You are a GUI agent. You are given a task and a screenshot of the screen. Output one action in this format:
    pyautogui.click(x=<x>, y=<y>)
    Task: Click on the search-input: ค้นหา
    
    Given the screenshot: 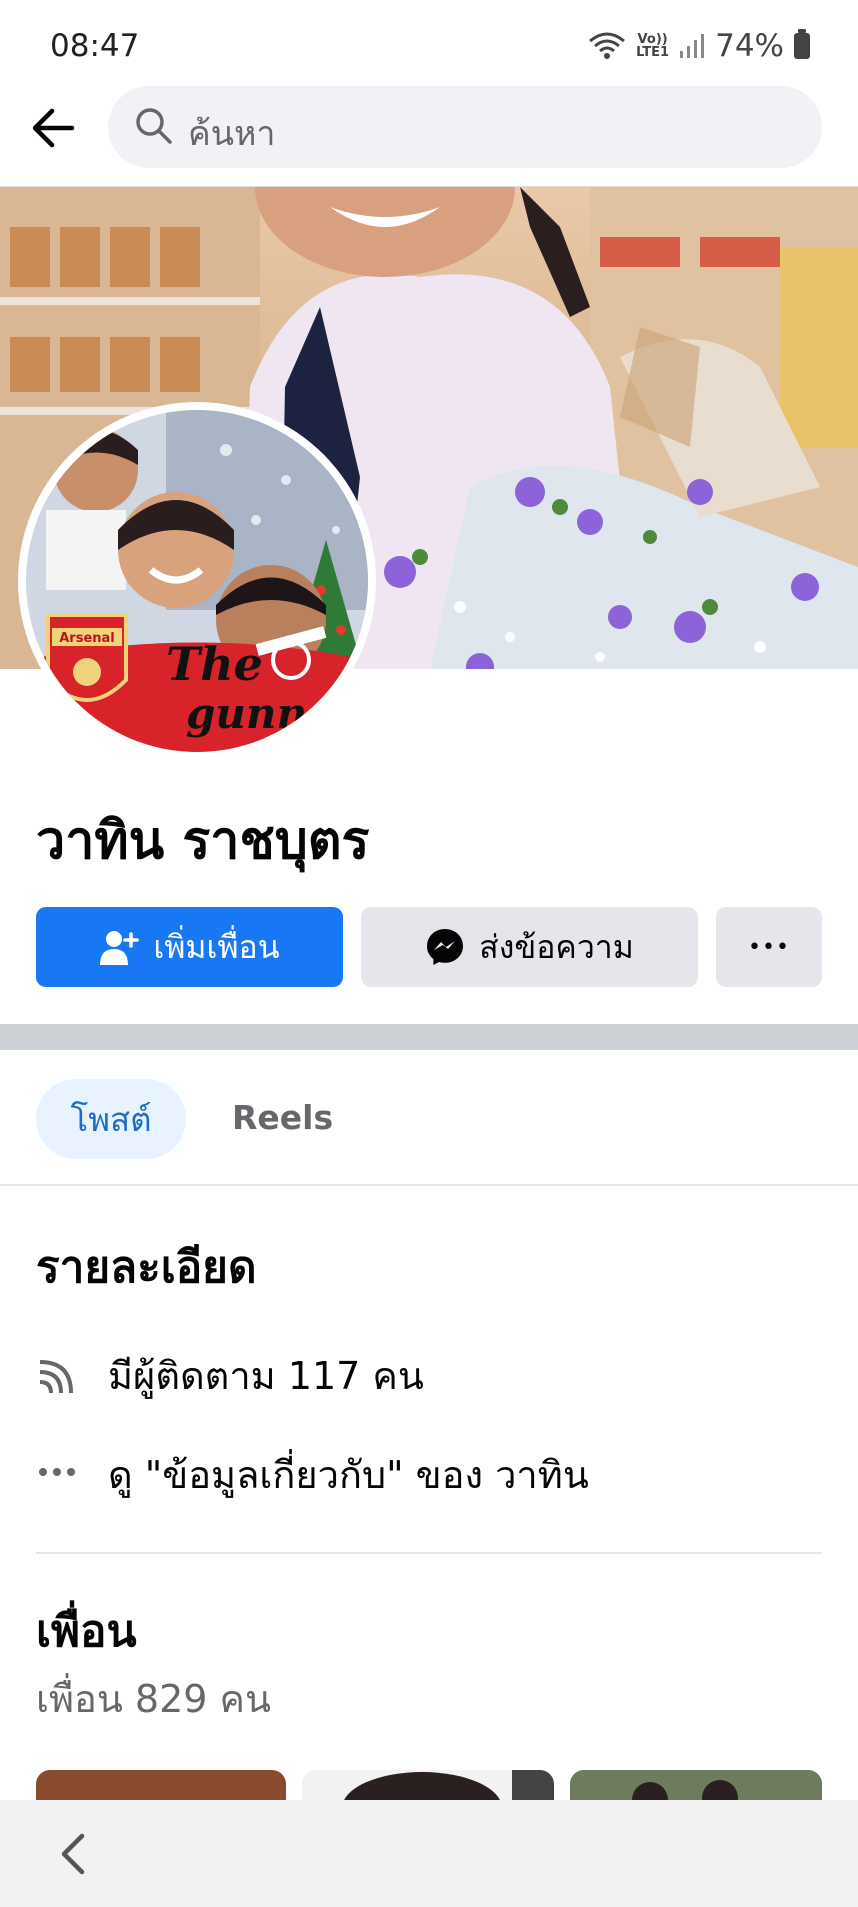 What is the action you would take?
    pyautogui.click(x=465, y=127)
    